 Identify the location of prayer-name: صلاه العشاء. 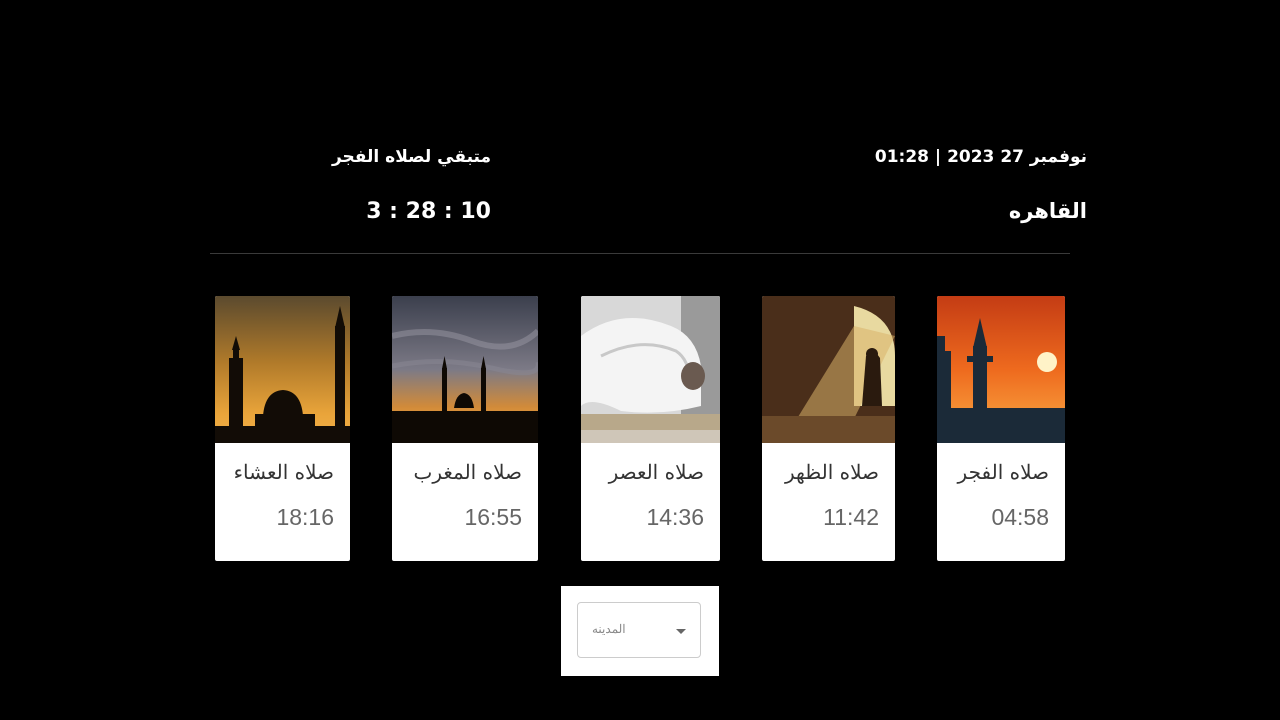
(283, 472).